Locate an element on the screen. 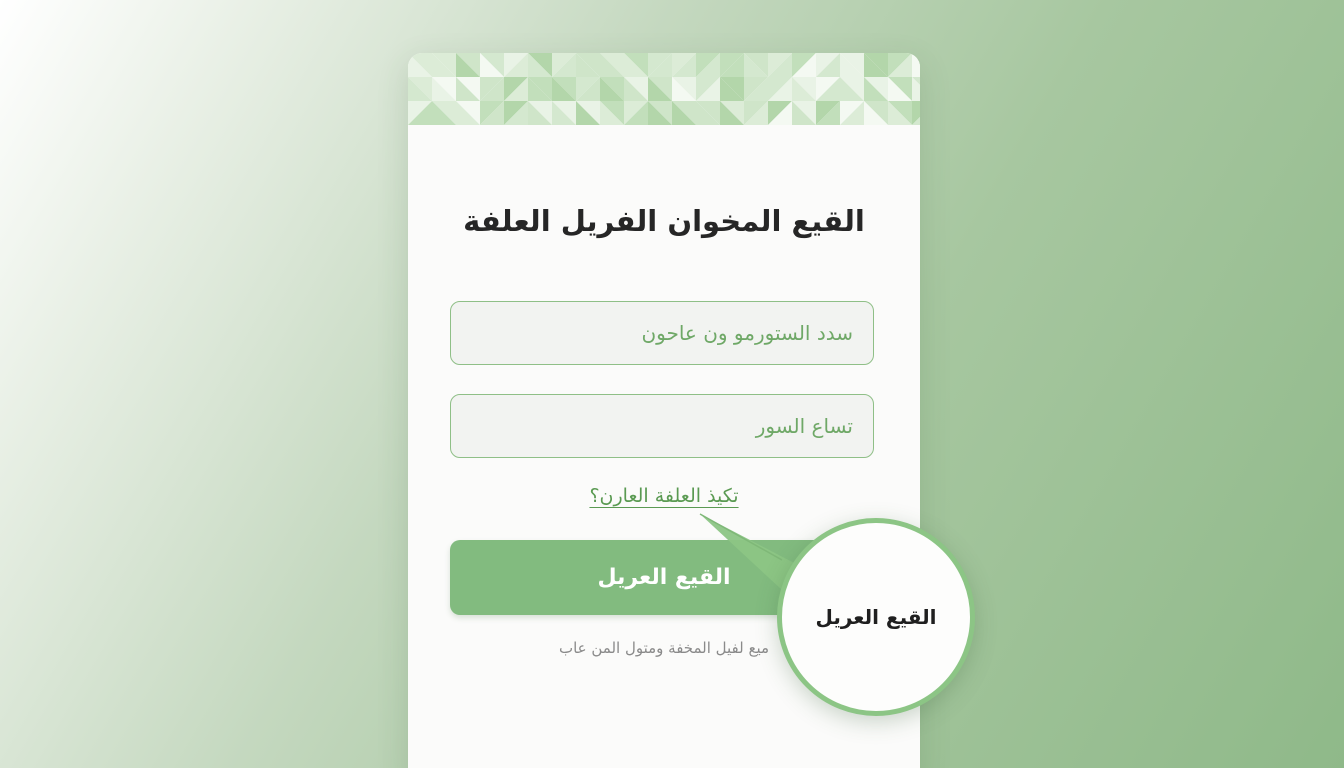  forgot-password-link: تكيذ العلفة العارن؟ is located at coordinates (664, 496).